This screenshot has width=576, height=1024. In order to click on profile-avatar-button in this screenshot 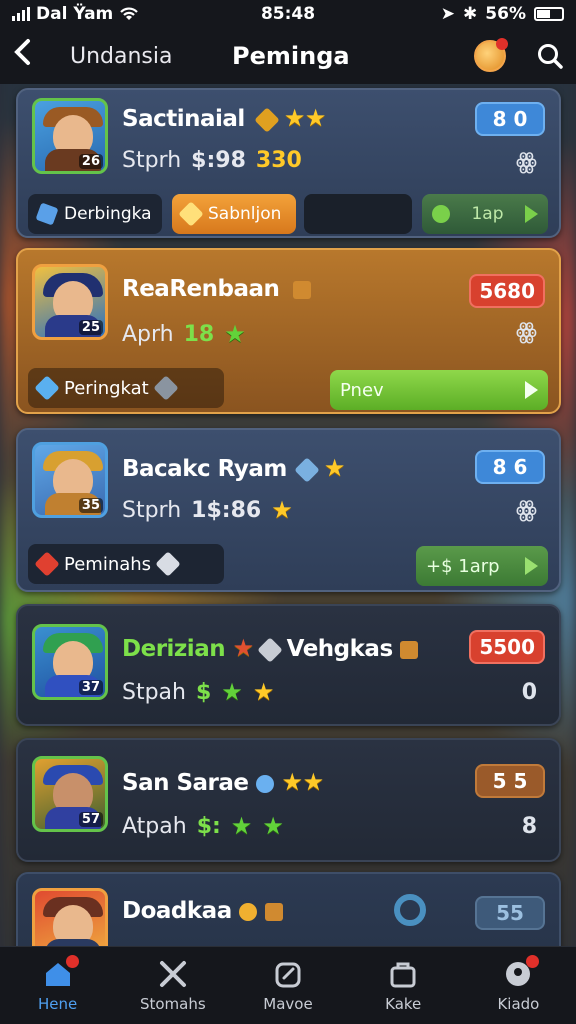, I will do `click(491, 55)`.